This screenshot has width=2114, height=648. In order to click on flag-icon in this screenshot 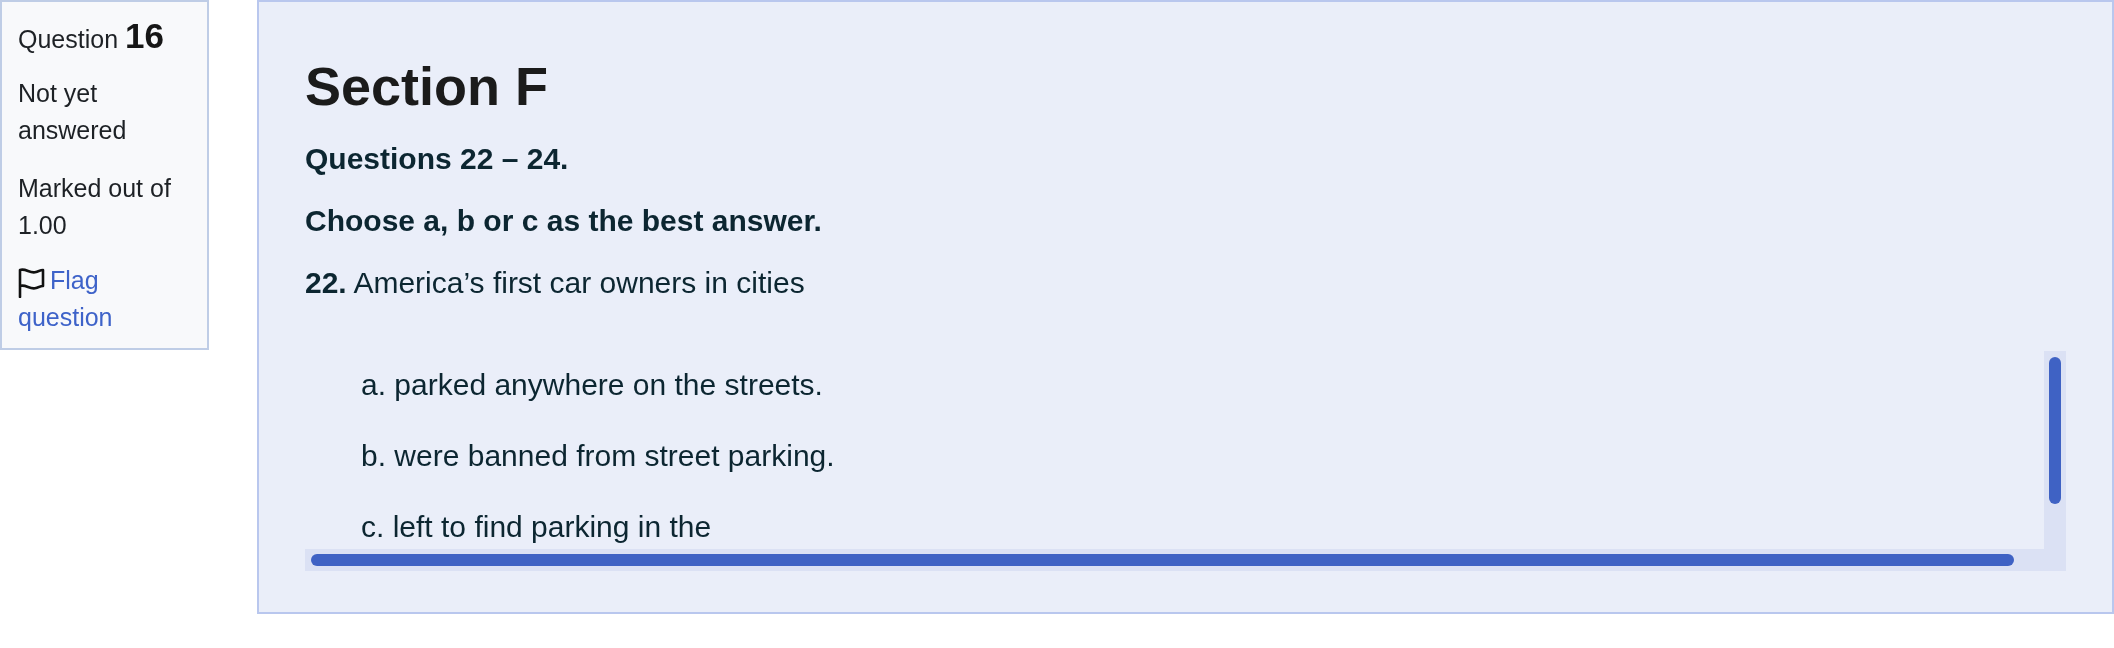, I will do `click(31, 283)`.